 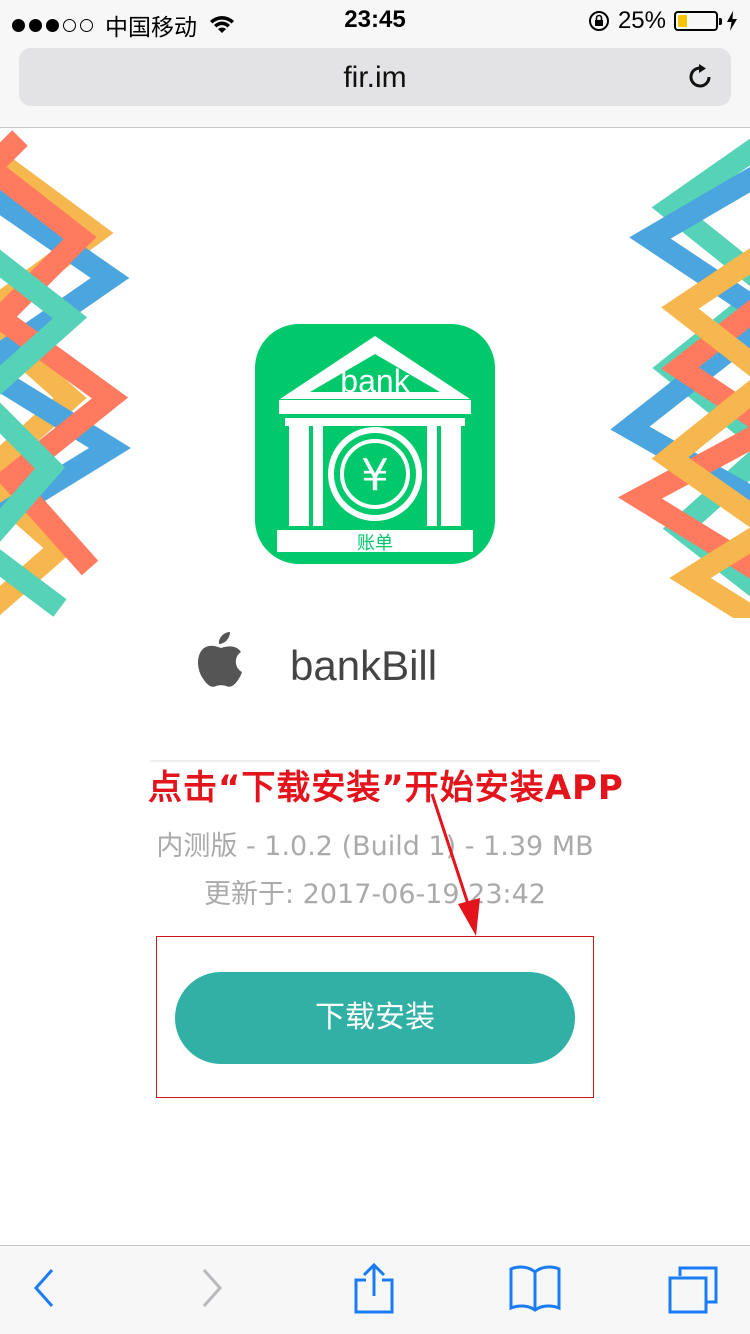 What do you see at coordinates (375, 20) in the screenshot?
I see `status-bar: 中国移动 23:45 25%` at bounding box center [375, 20].